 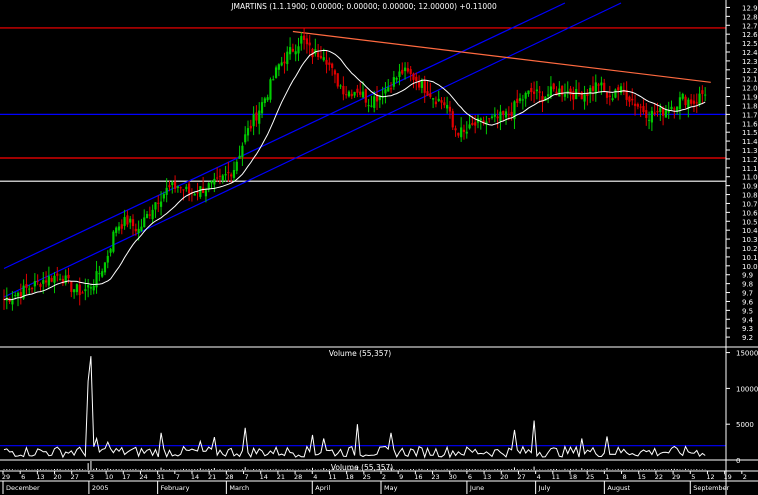 What do you see at coordinates (57, 477) in the screenshot?
I see `date-tick-label: 20` at bounding box center [57, 477].